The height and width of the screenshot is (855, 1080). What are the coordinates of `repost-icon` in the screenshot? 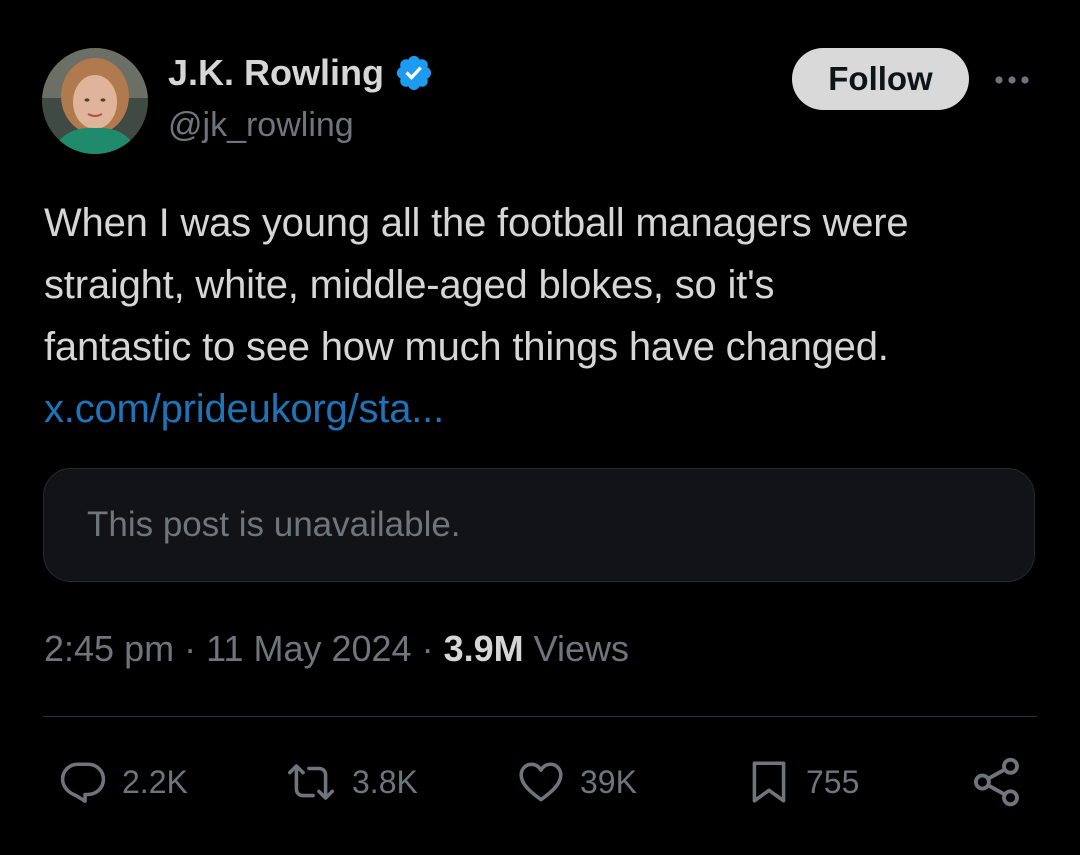 It's located at (311, 782).